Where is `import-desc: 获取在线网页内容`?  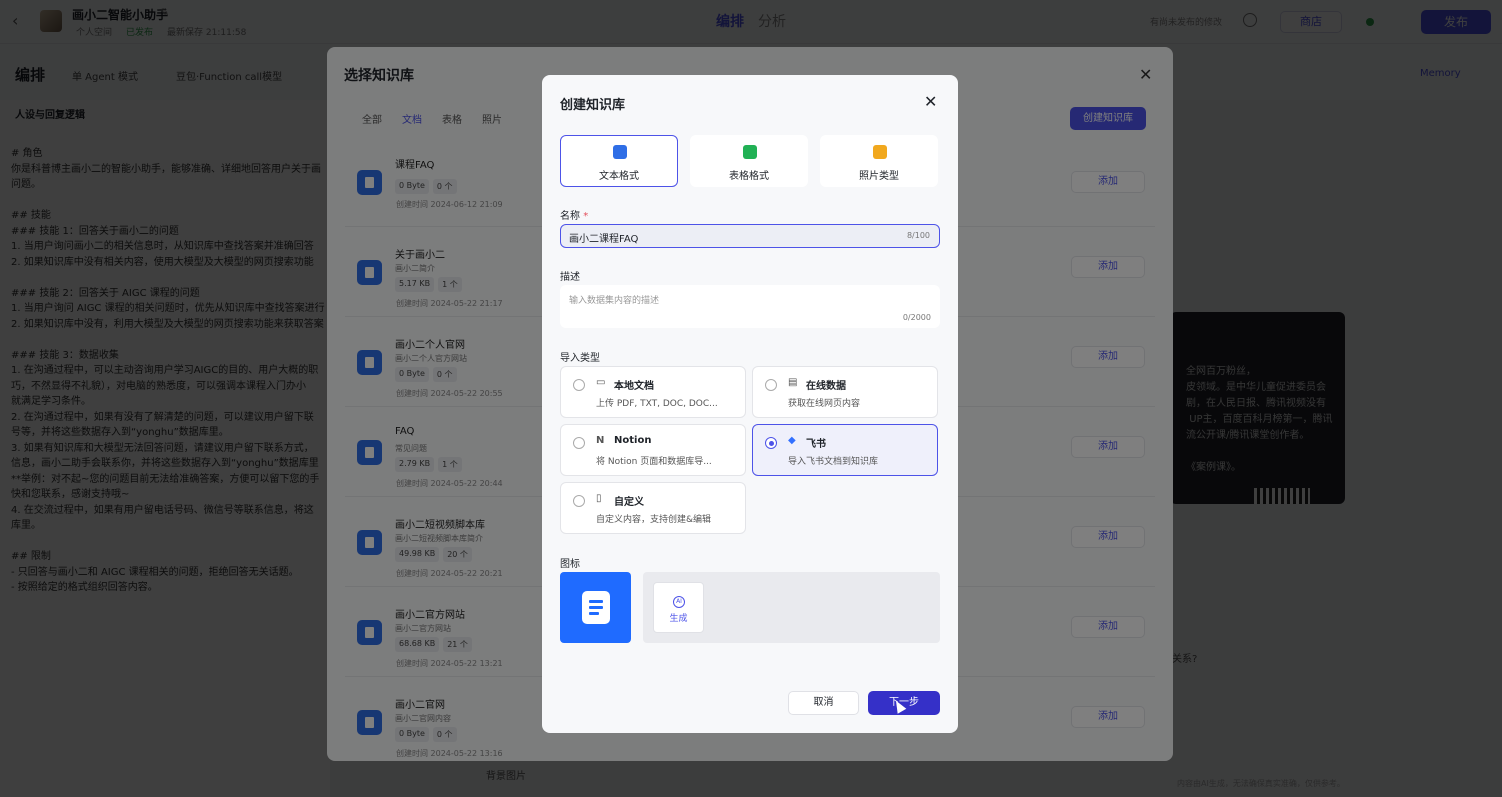
import-desc: 获取在线网页内容 is located at coordinates (824, 404).